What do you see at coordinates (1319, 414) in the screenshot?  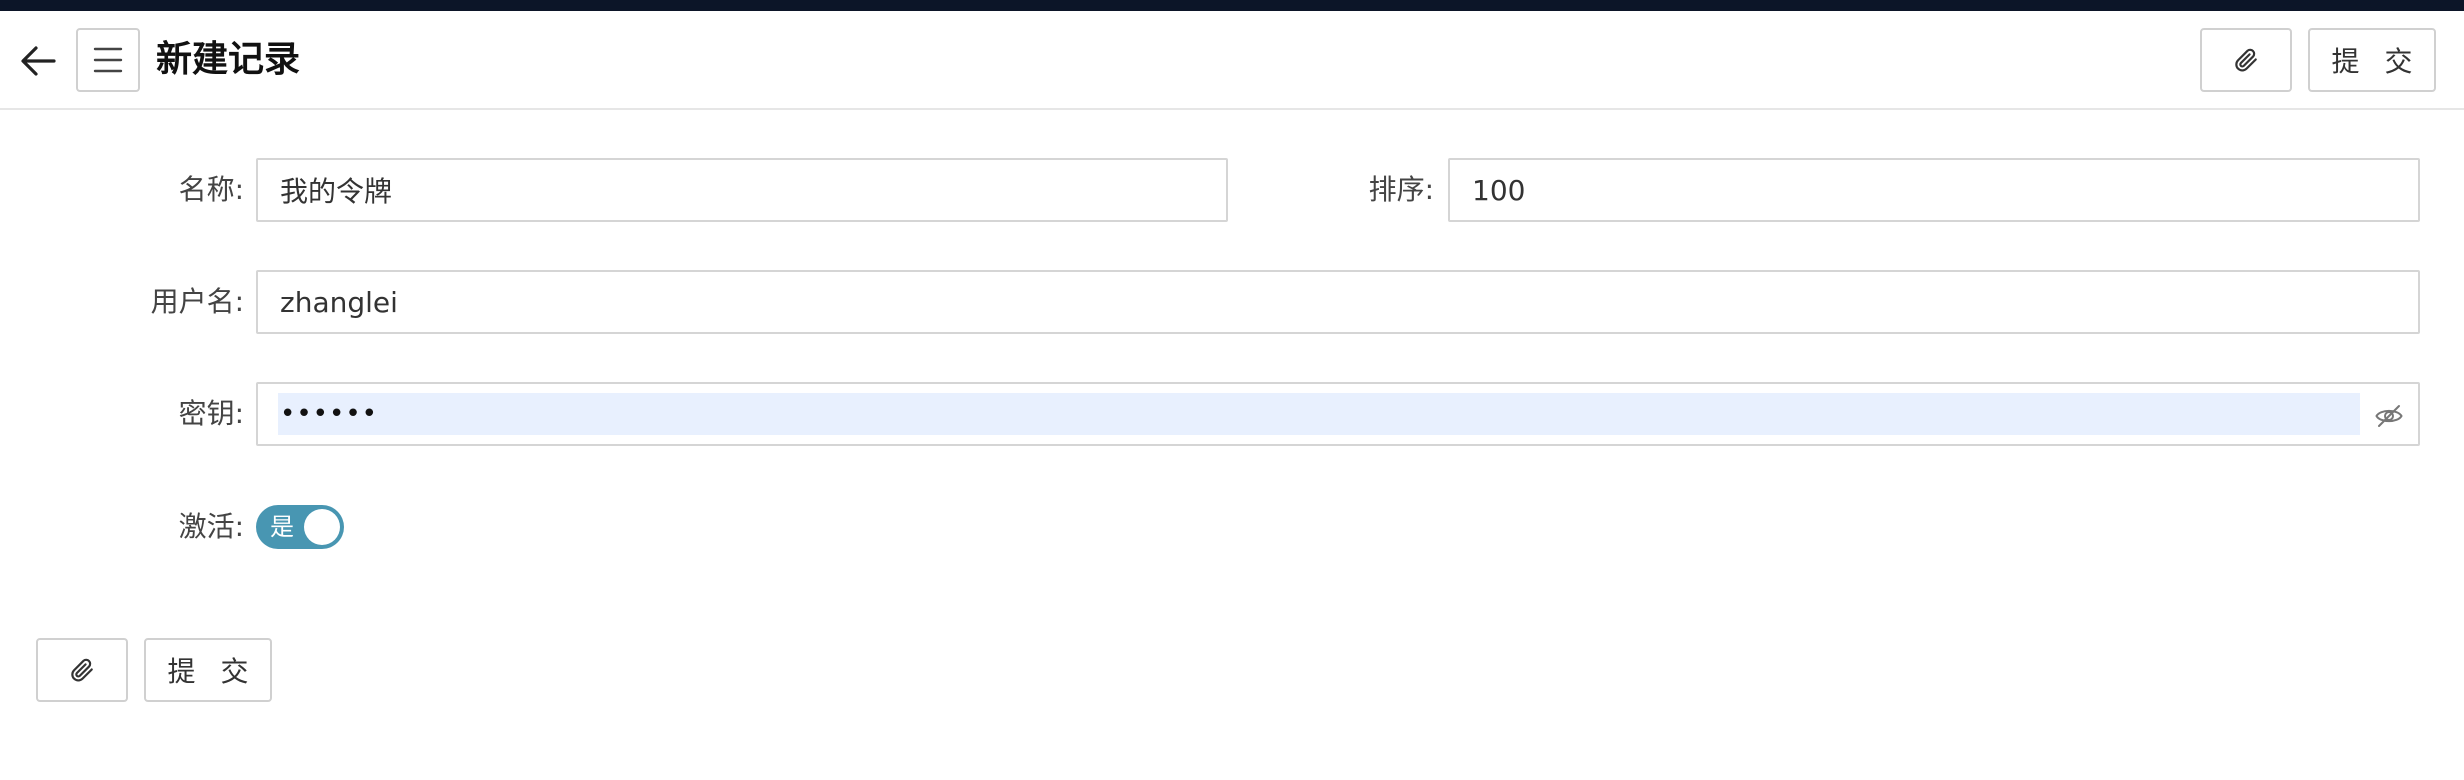 I see `secret-masked-value: ••••••` at bounding box center [1319, 414].